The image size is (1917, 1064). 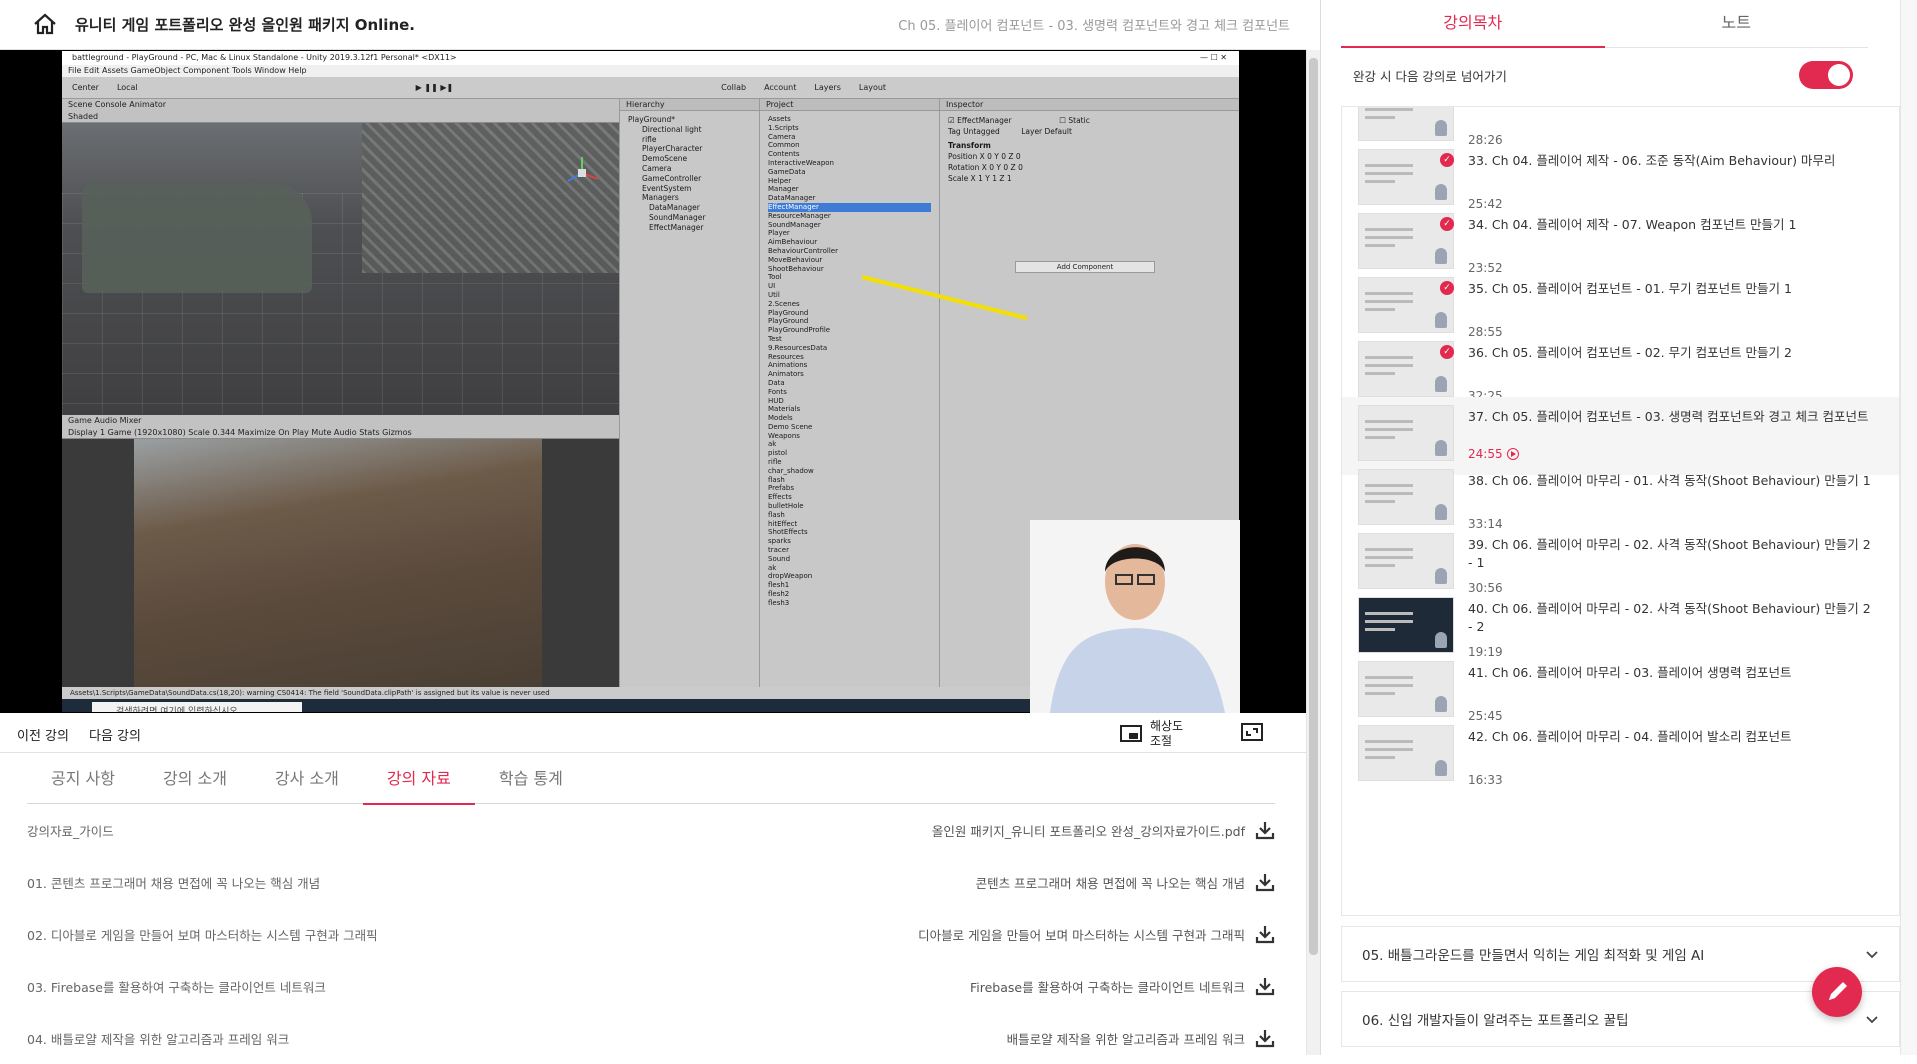 I want to click on material-name: 04. 배틀로얄 제작을 위한 알고리즘과 프레임 워크, so click(x=158, y=1039).